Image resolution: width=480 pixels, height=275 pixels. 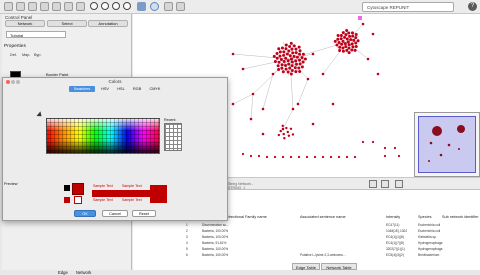 What do you see at coordinates (103, 136) in the screenshot?
I see `swatch-grid-lines` at bounding box center [103, 136].